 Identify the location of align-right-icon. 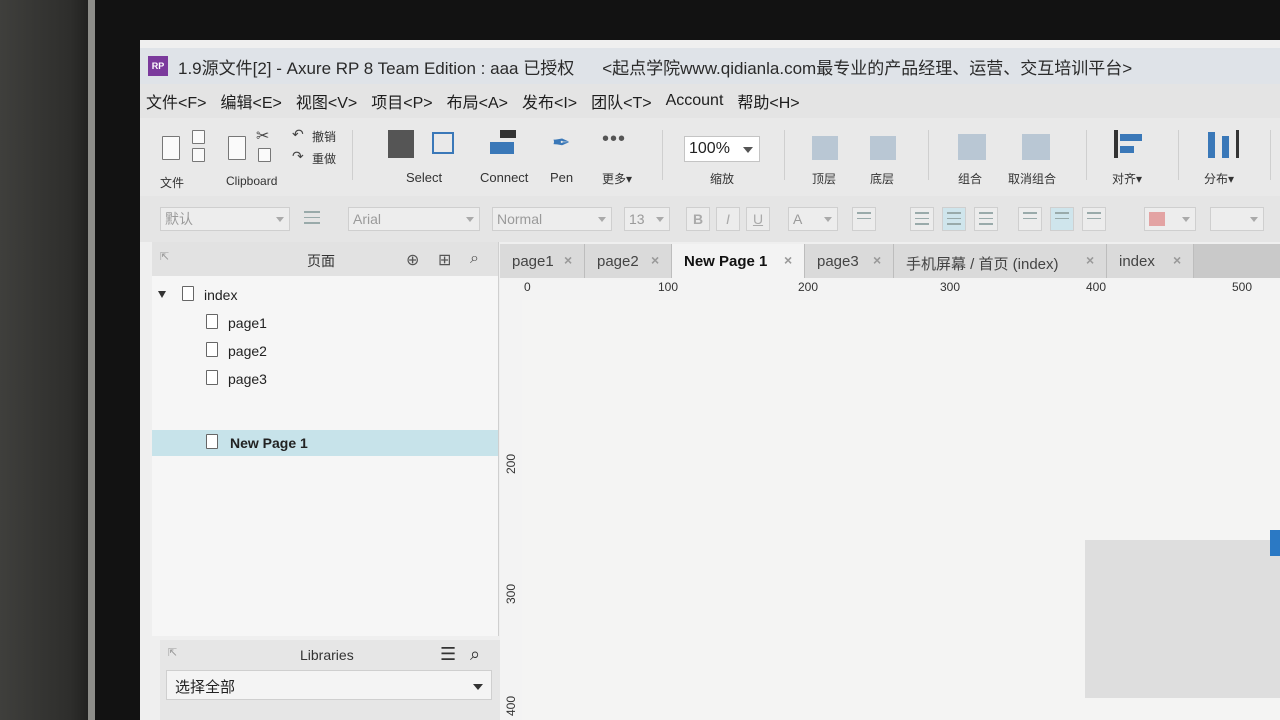
(986, 219).